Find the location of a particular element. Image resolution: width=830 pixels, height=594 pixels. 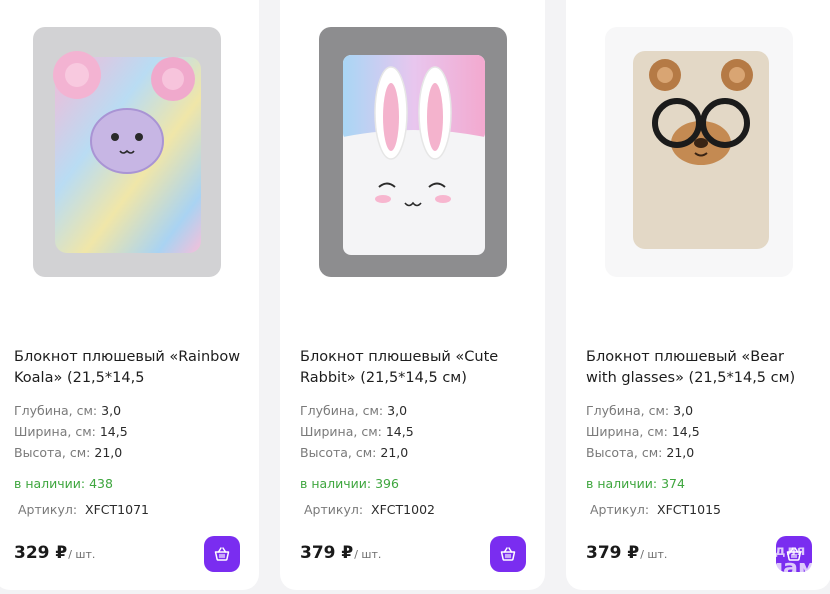

article-number: Артикул: XFCT1015 is located at coordinates (655, 509).